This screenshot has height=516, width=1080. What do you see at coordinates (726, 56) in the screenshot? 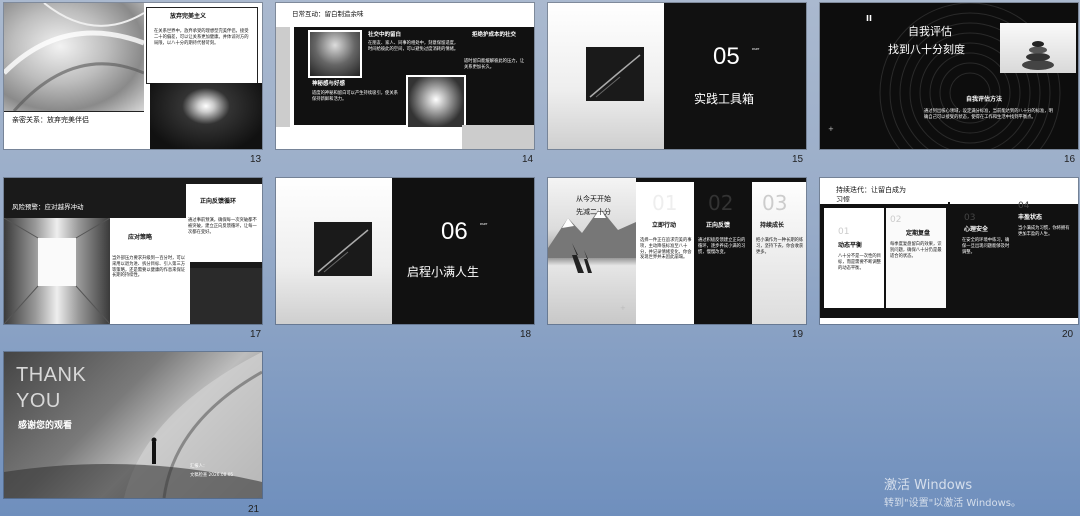
I see `slide15-number: 05` at bounding box center [726, 56].